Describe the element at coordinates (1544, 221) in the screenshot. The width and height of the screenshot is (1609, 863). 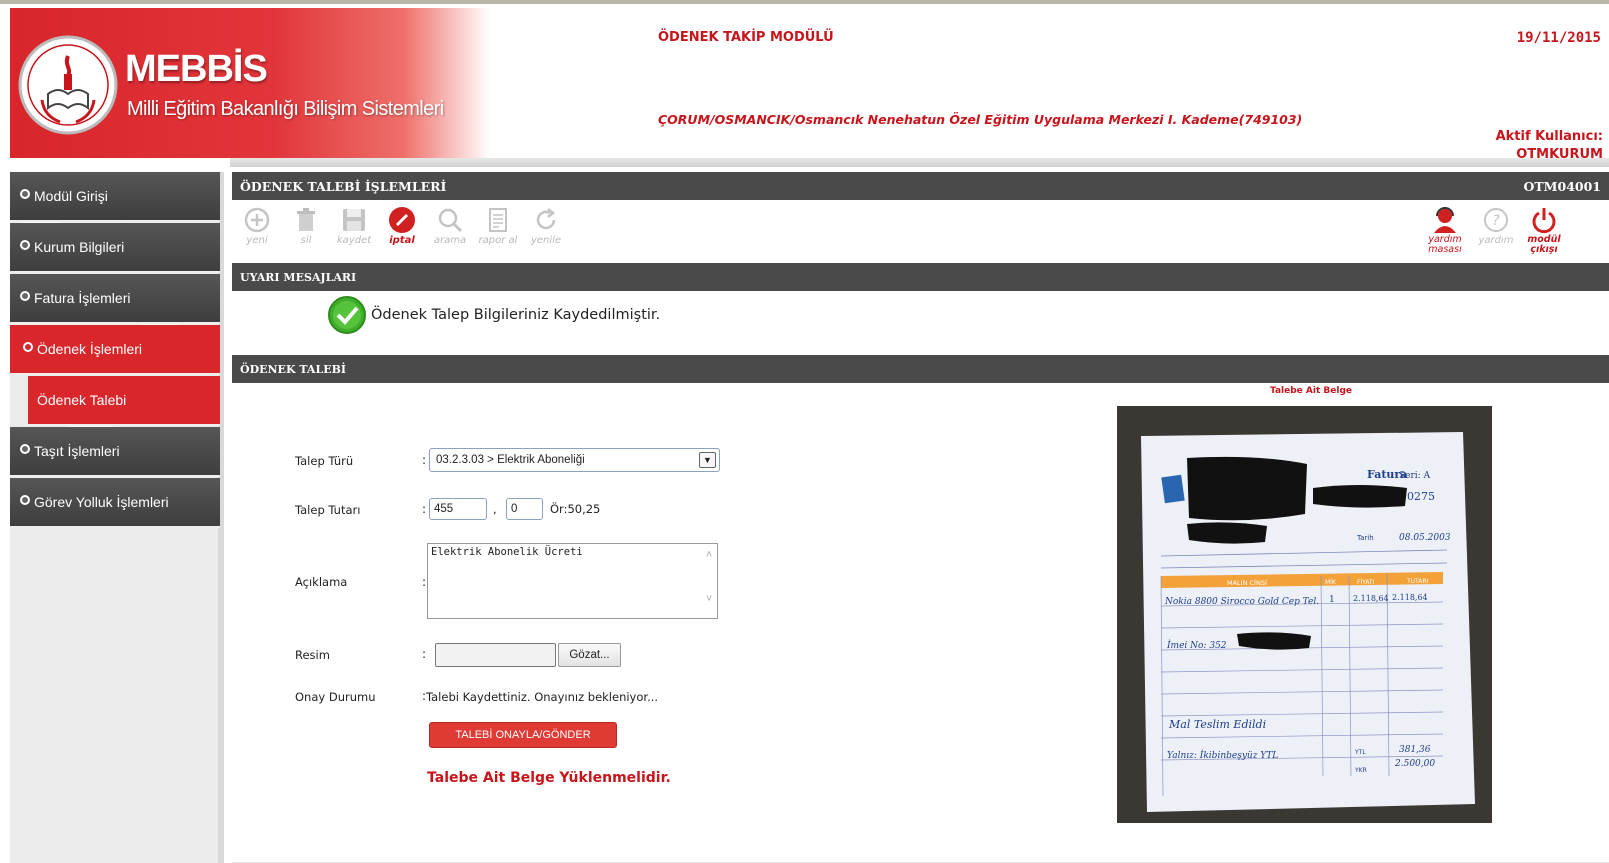
I see `power-icon` at that location.